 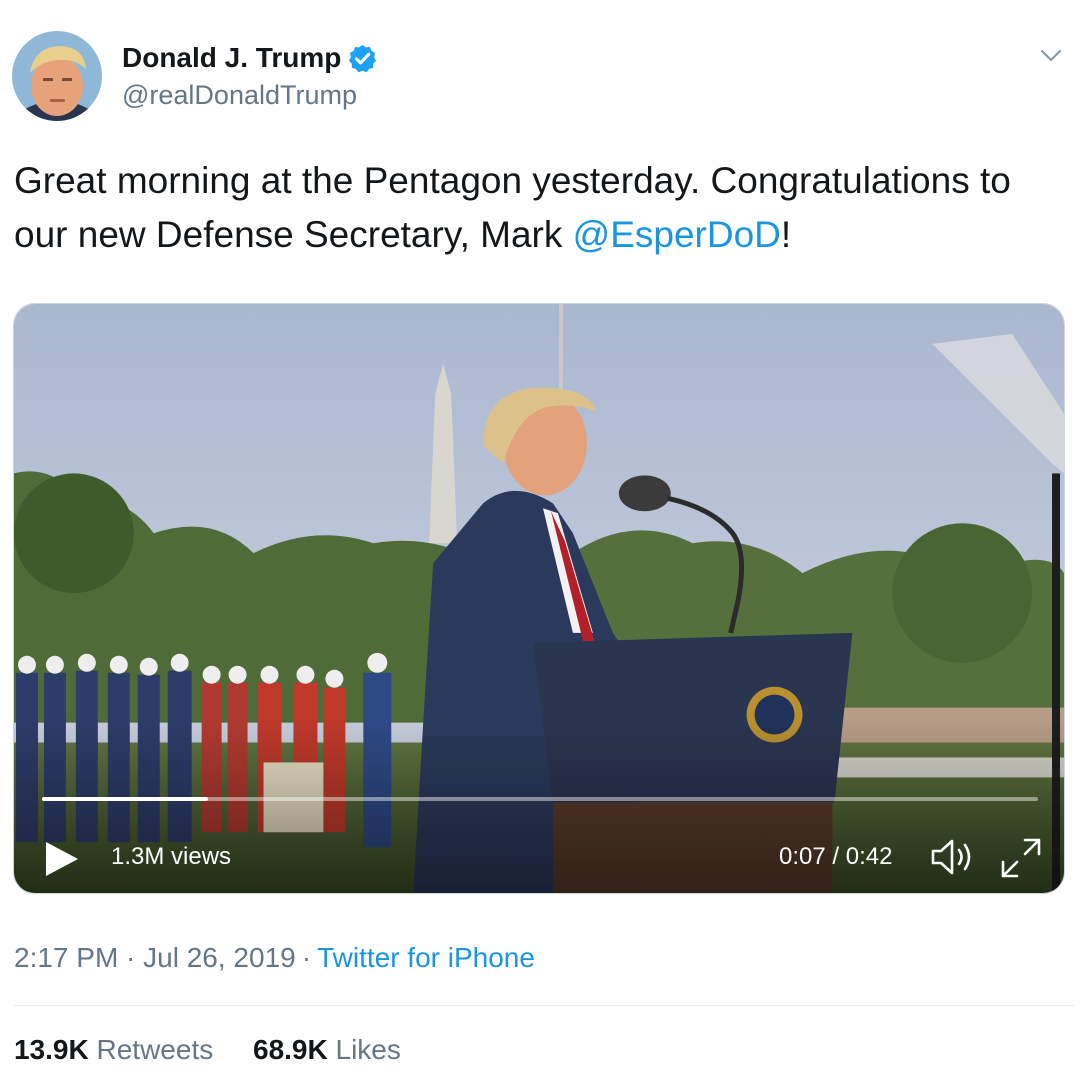 I want to click on likes-count: 68.9K, so click(x=290, y=1049).